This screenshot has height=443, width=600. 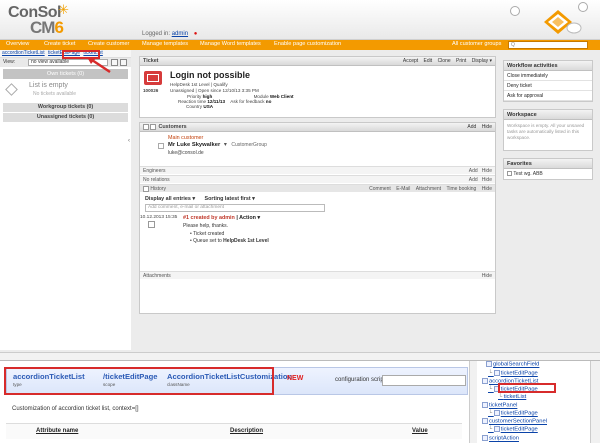 What do you see at coordinates (317, 179) in the screenshot?
I see `relations-header: No relations Add Hide` at bounding box center [317, 179].